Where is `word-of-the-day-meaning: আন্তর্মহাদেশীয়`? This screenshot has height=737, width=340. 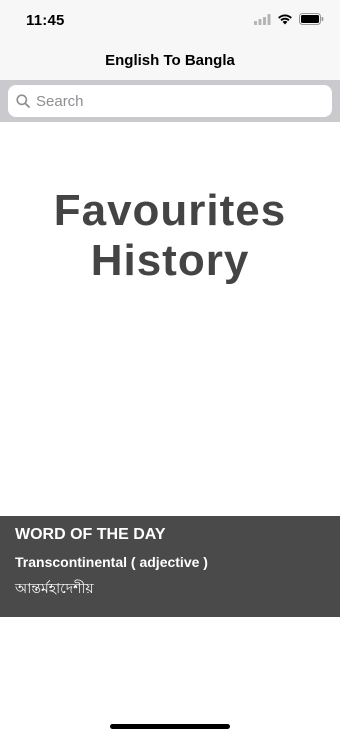 word-of-the-day-meaning: আন্তর্মহাদেশীয় is located at coordinates (54, 589).